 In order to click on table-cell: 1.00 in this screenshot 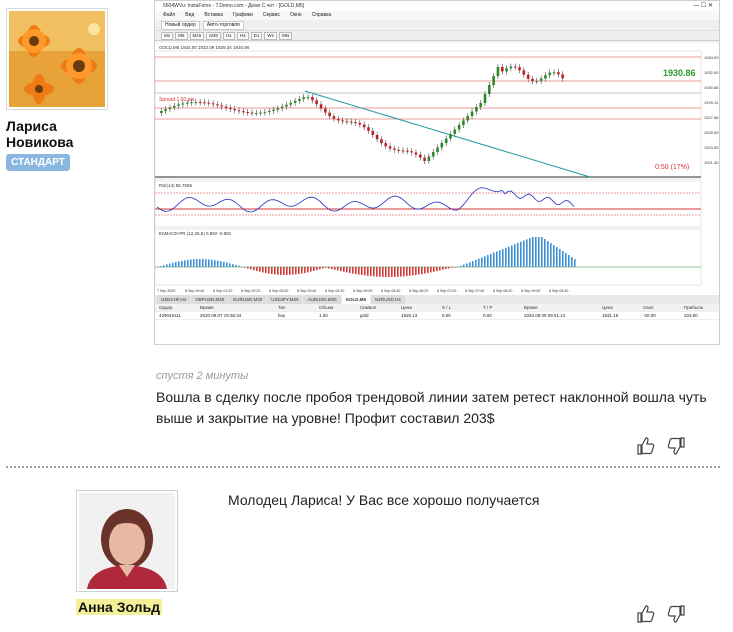, I will do `click(323, 315)`.